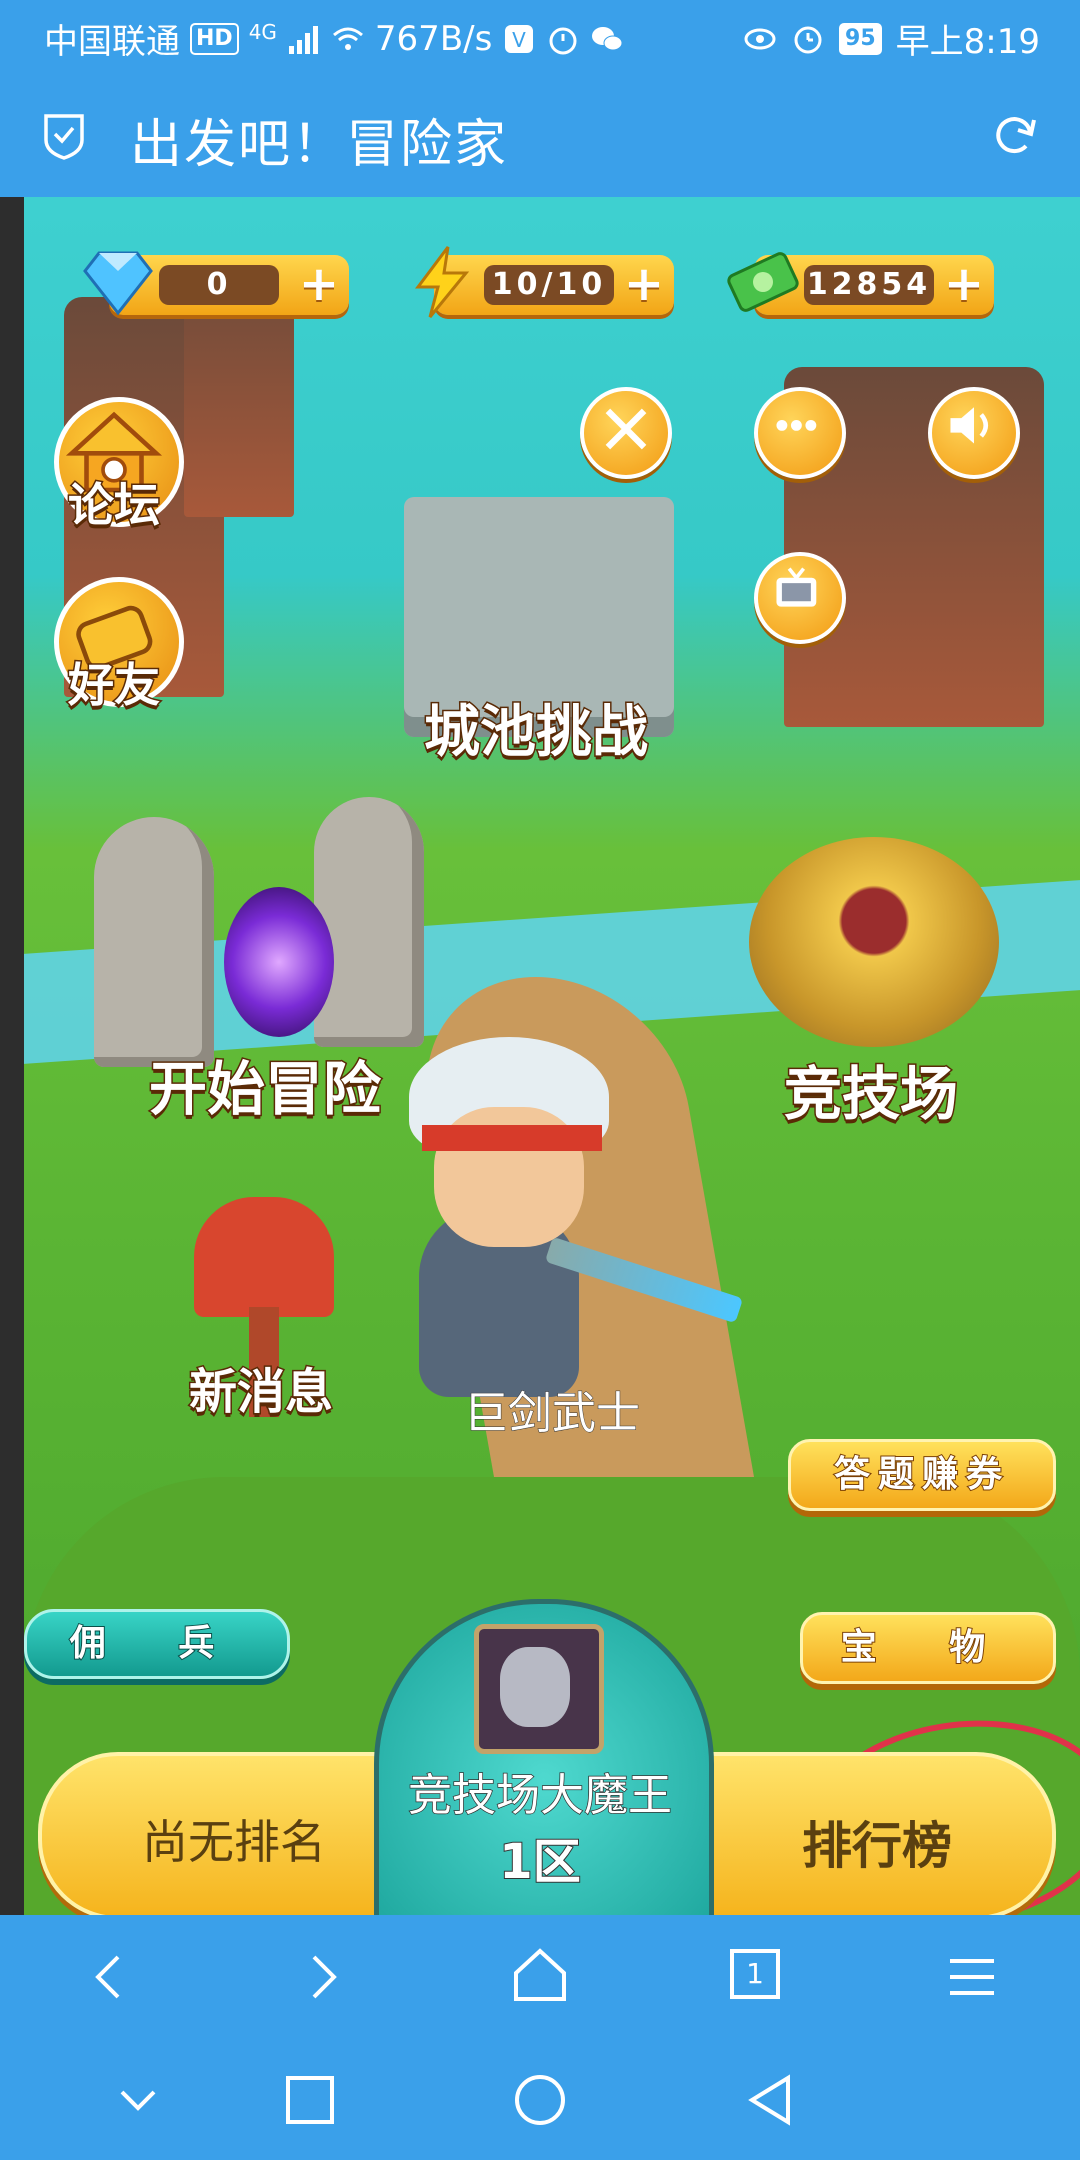  What do you see at coordinates (219, 285) in the screenshot?
I see `gems-value: 0` at bounding box center [219, 285].